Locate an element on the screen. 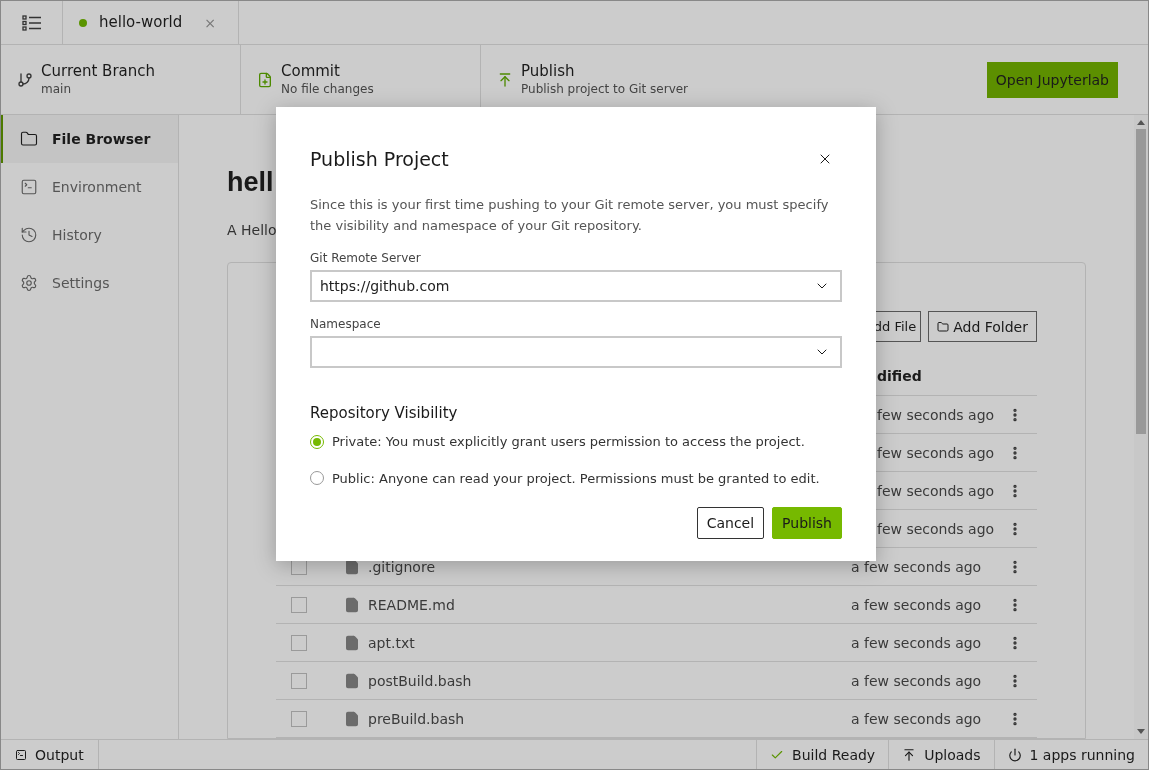 Image resolution: width=1149 pixels, height=770 pixels. section-title: Current Branch is located at coordinates (98, 71).